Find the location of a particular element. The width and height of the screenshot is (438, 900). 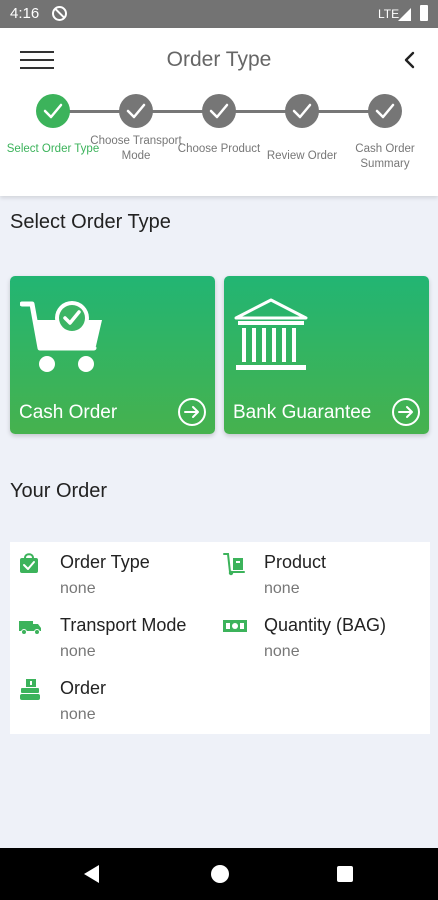

chevron-left-icon is located at coordinates (409, 60).